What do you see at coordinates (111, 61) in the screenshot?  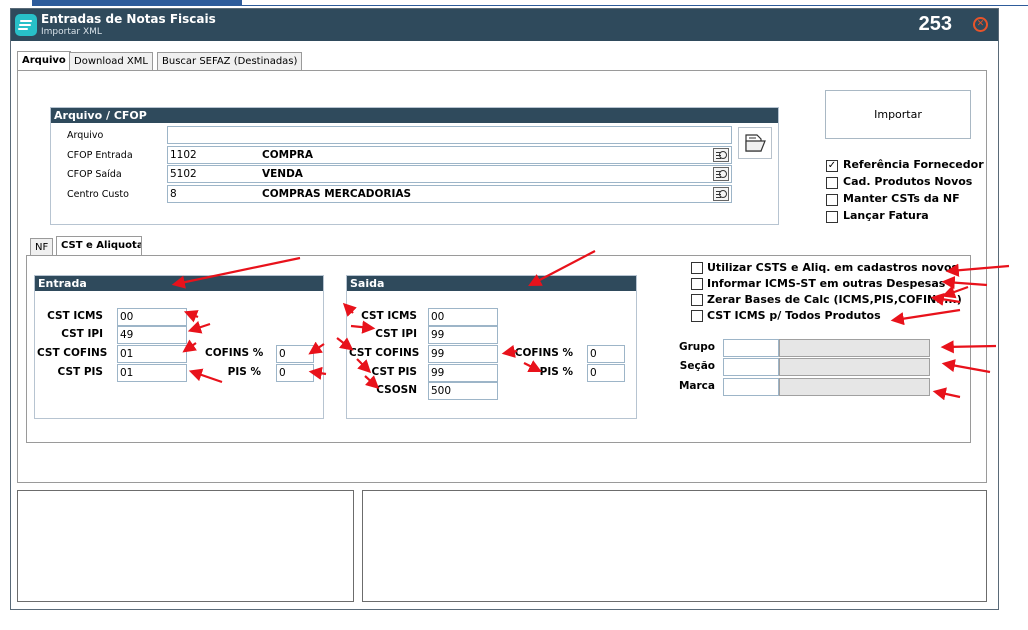 I see `tab-download-xml: Download XML` at bounding box center [111, 61].